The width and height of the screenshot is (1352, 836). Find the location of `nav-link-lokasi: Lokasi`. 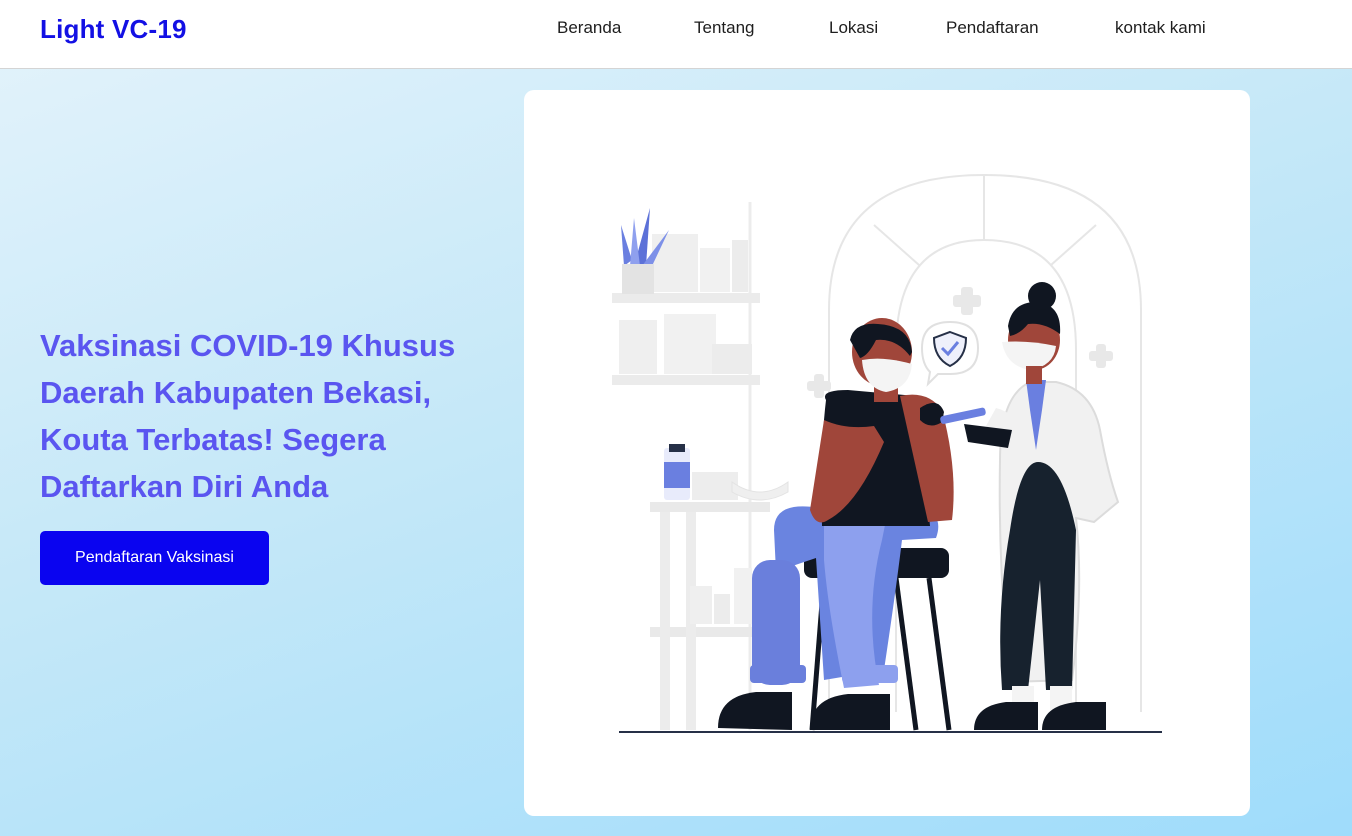

nav-link-lokasi: Lokasi is located at coordinates (853, 28).